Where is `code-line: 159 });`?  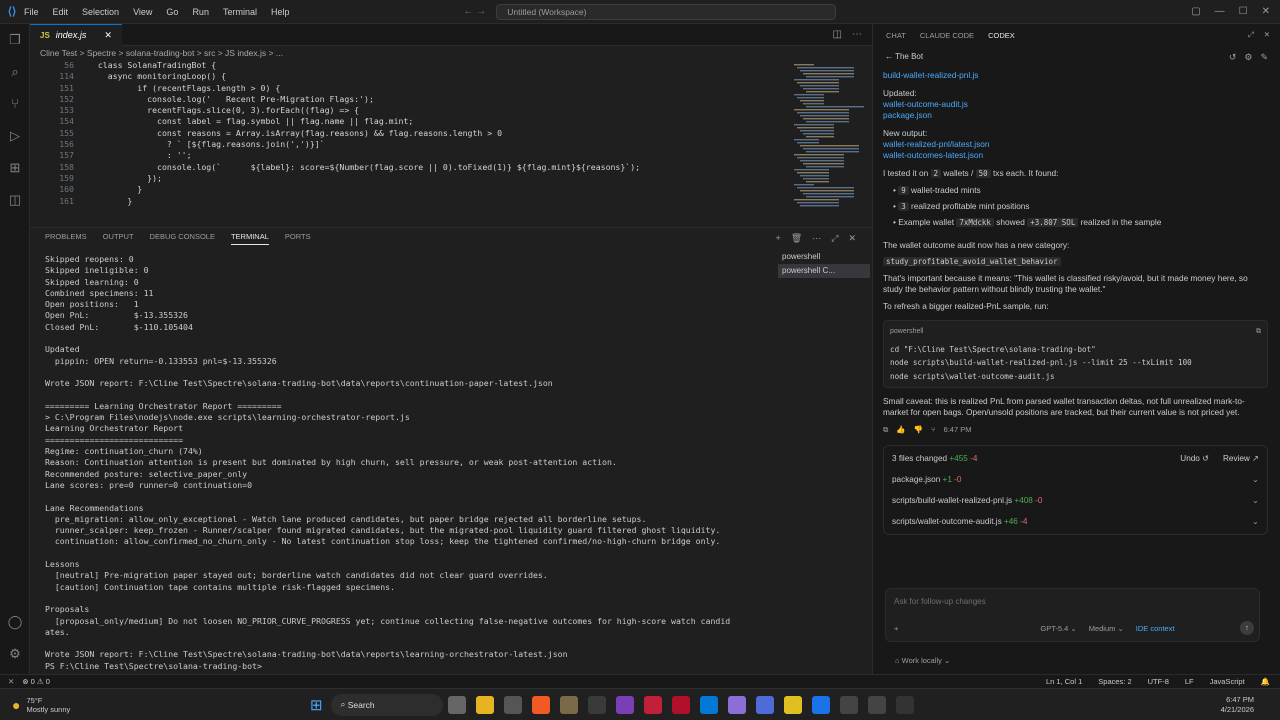 code-line: 159 }); is located at coordinates (410, 178).